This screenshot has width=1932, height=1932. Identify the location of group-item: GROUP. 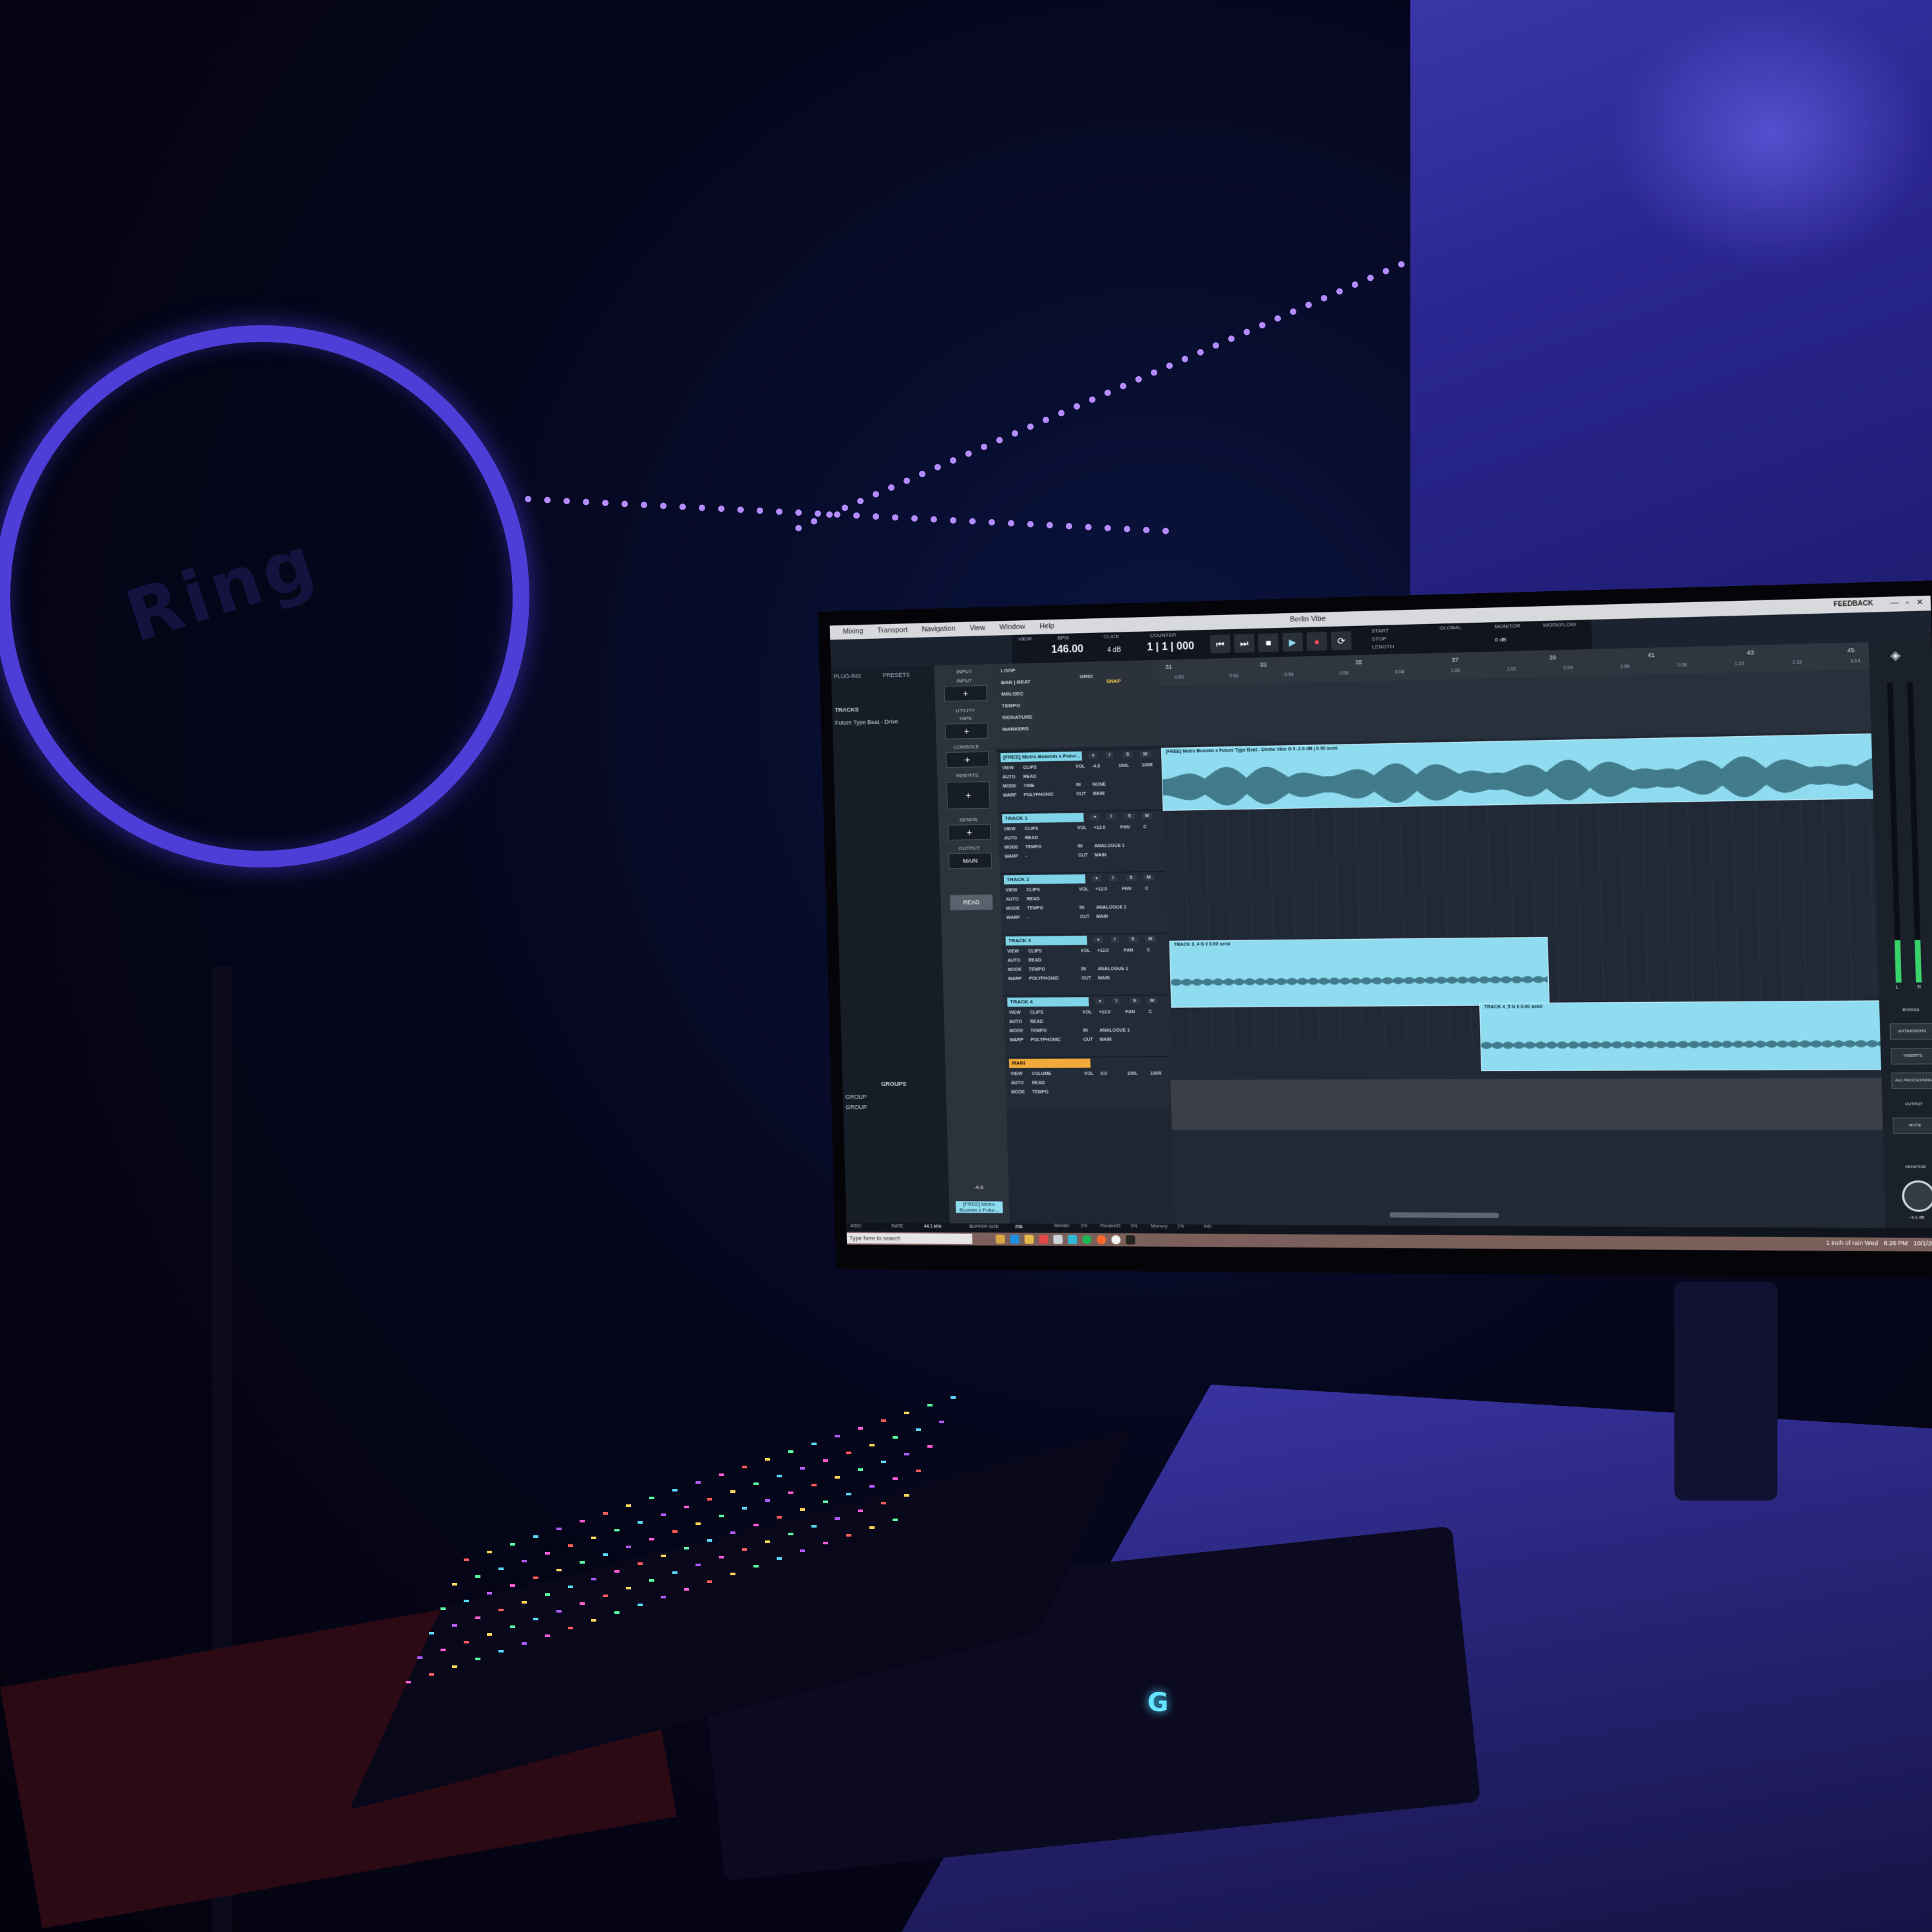
(856, 1097).